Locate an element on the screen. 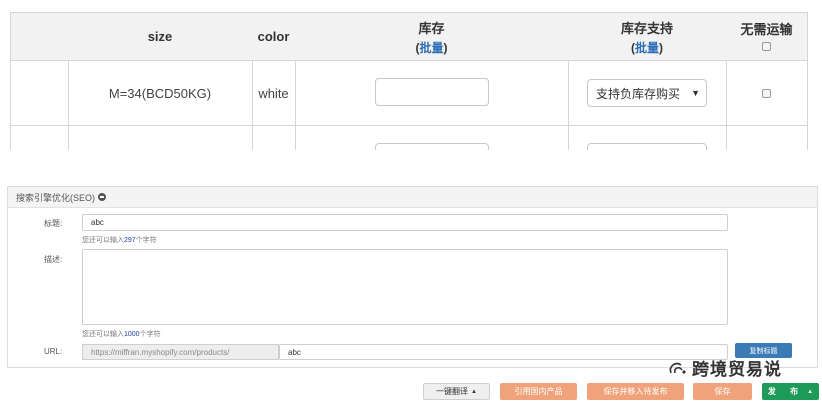  row-color is located at coordinates (274, 137).